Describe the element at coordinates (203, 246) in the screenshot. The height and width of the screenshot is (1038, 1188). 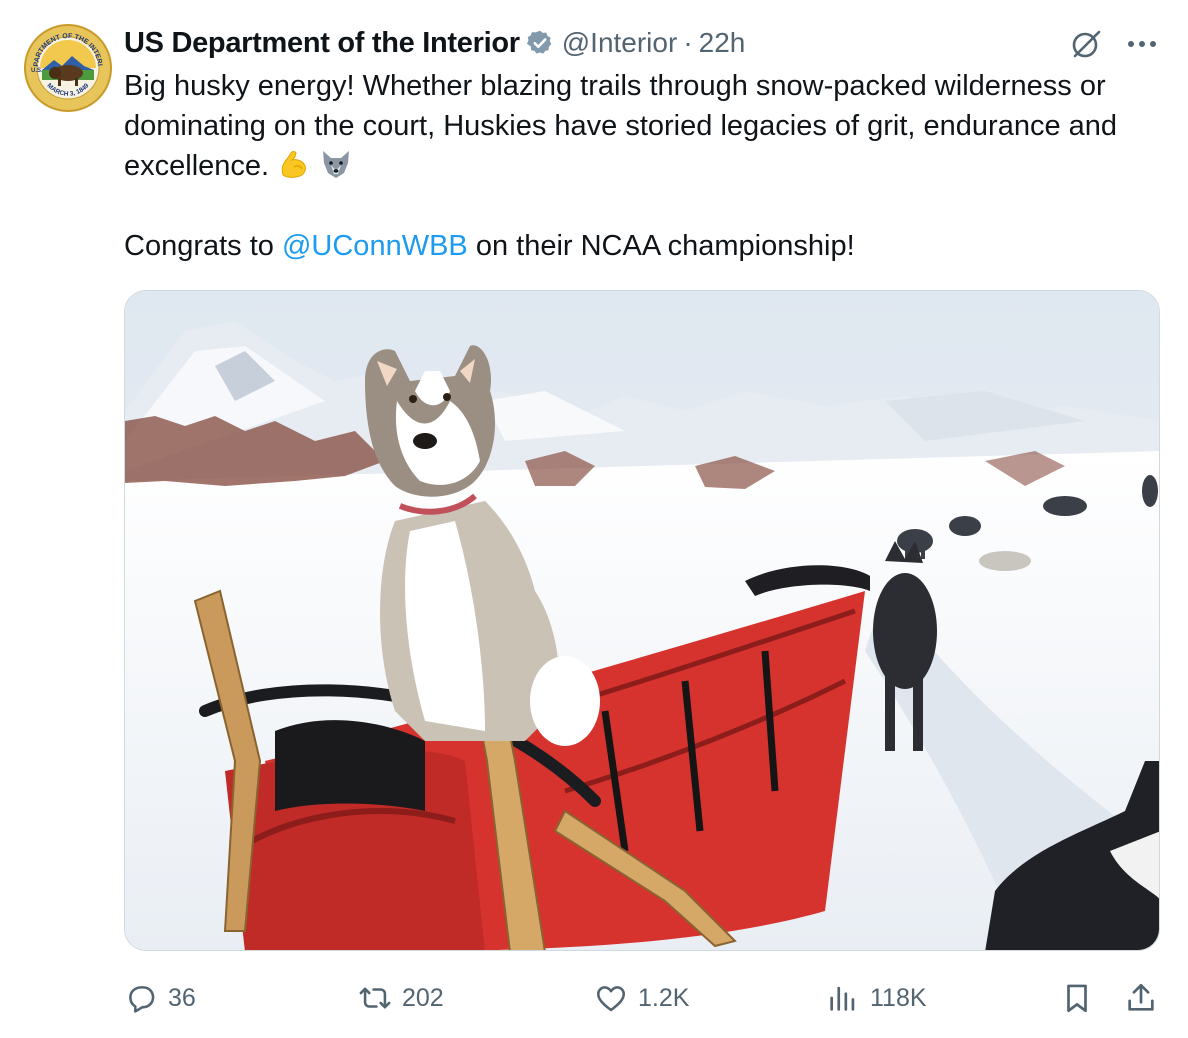
I see `congrats-prefix: Congrats to` at that location.